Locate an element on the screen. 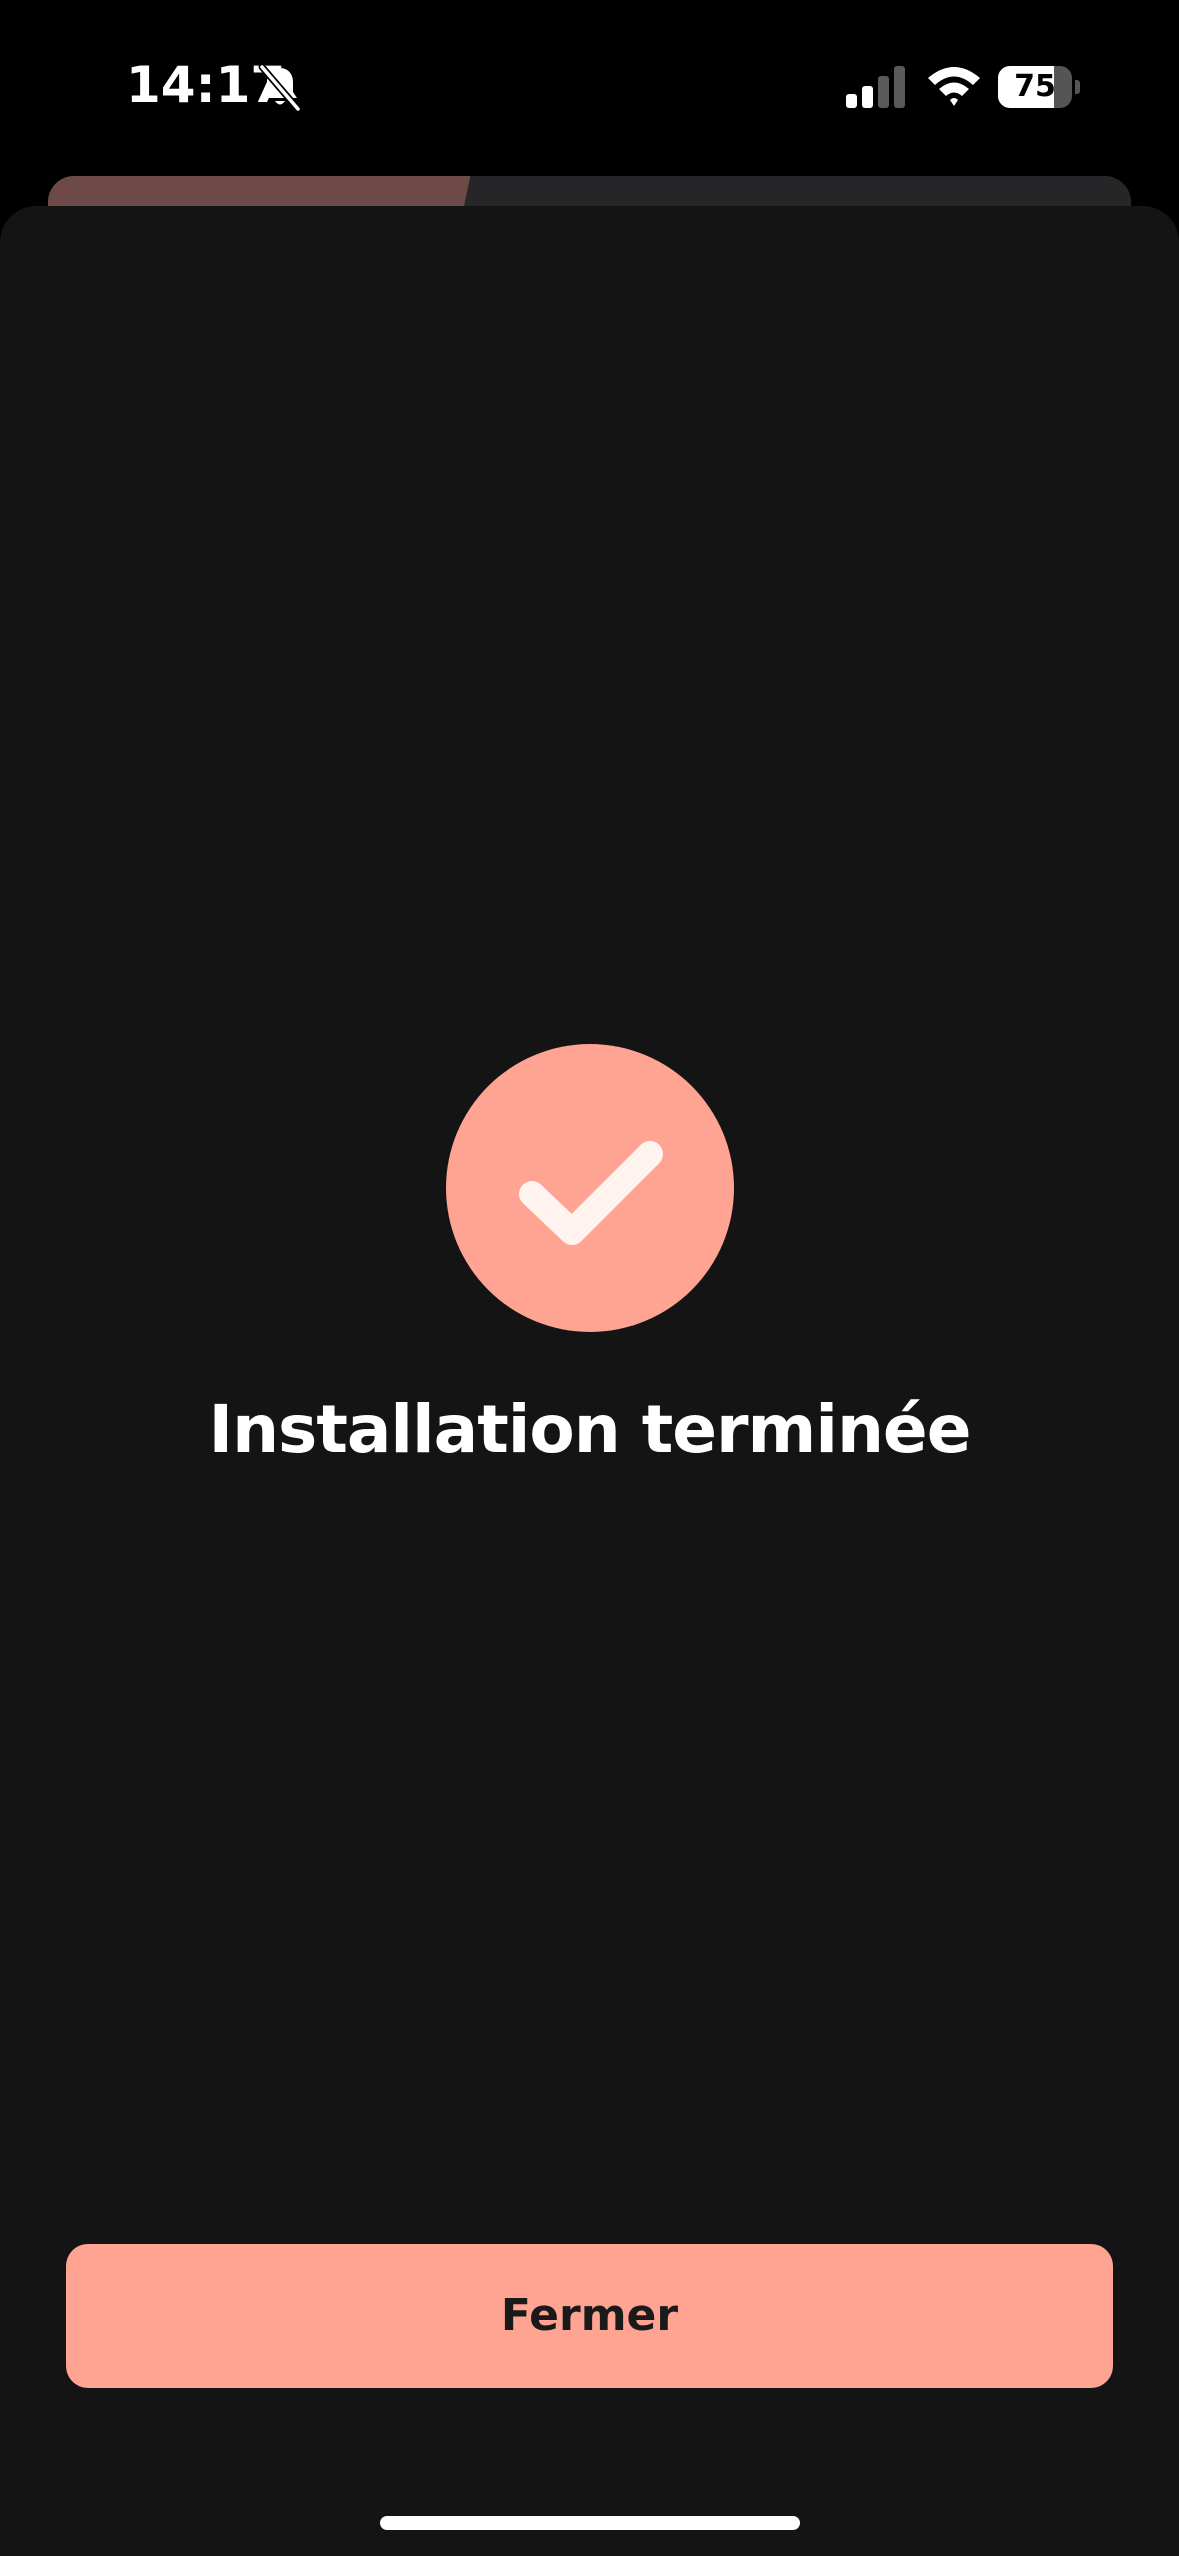 The height and width of the screenshot is (2556, 1179). checkmark-icon is located at coordinates (591, 1193).